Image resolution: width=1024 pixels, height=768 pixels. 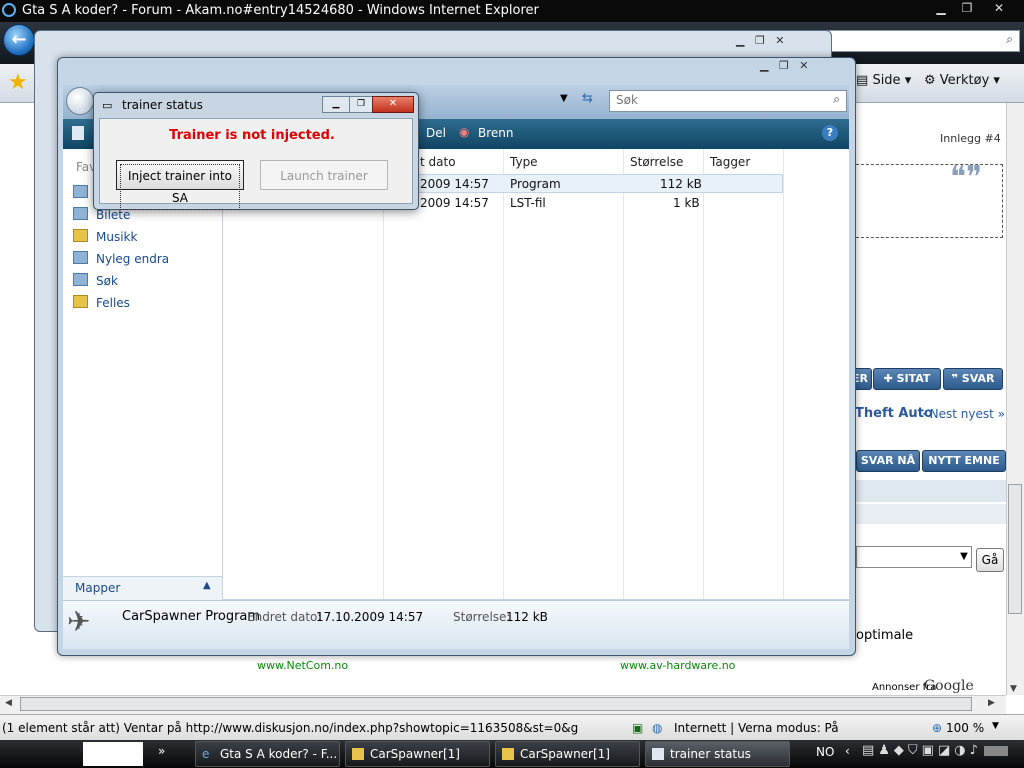 I want to click on details-date: 17.10.2009 14:57, so click(x=370, y=617).